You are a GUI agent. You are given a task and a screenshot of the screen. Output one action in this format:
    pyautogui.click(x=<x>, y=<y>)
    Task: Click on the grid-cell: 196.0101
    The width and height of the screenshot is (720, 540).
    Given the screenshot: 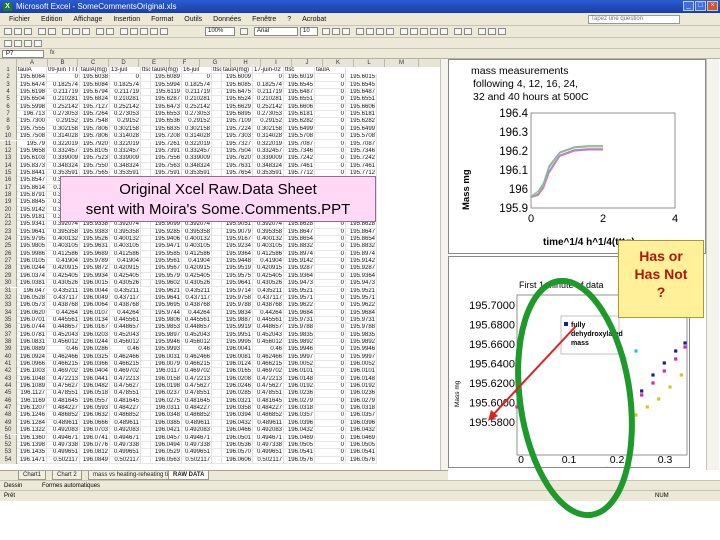 What is the action you would take?
    pyautogui.click(x=361, y=372)
    